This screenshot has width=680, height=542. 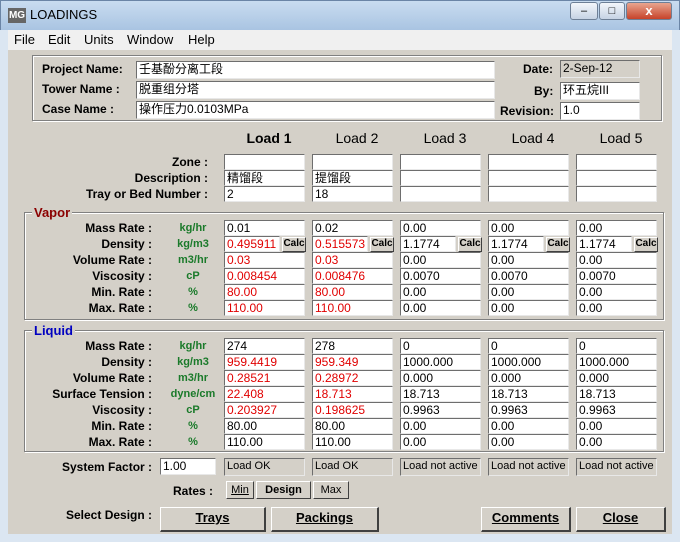 What do you see at coordinates (352, 346) in the screenshot?
I see `liquid-value-field: 278` at bounding box center [352, 346].